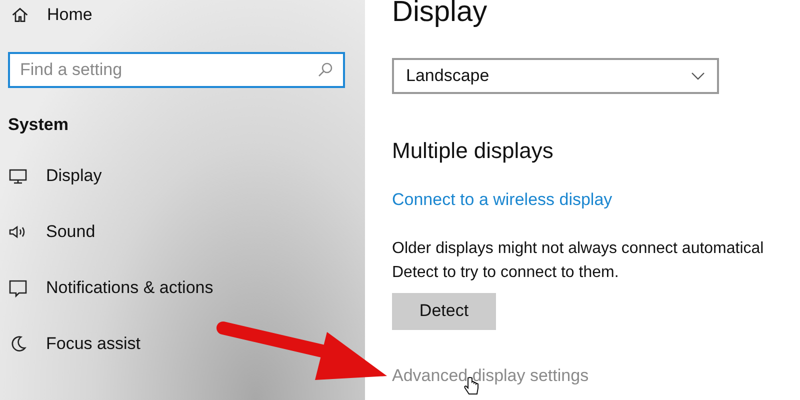 This screenshot has height=400, width=800. Describe the element at coordinates (578, 248) in the screenshot. I see `description-text: Older displays might not always connect automatical` at that location.